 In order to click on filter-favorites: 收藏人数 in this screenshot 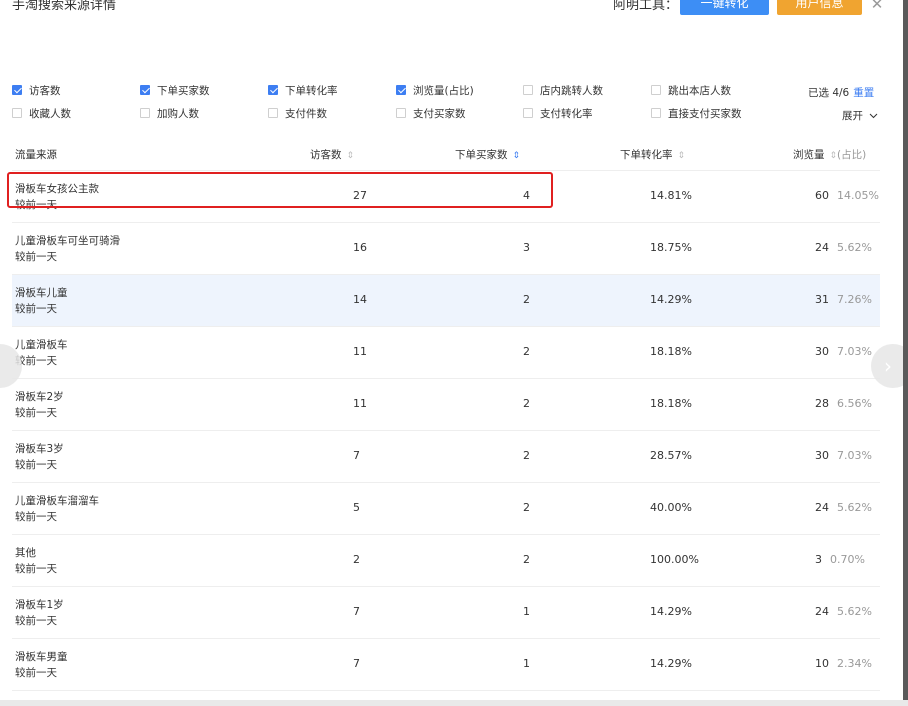, I will do `click(41, 113)`.